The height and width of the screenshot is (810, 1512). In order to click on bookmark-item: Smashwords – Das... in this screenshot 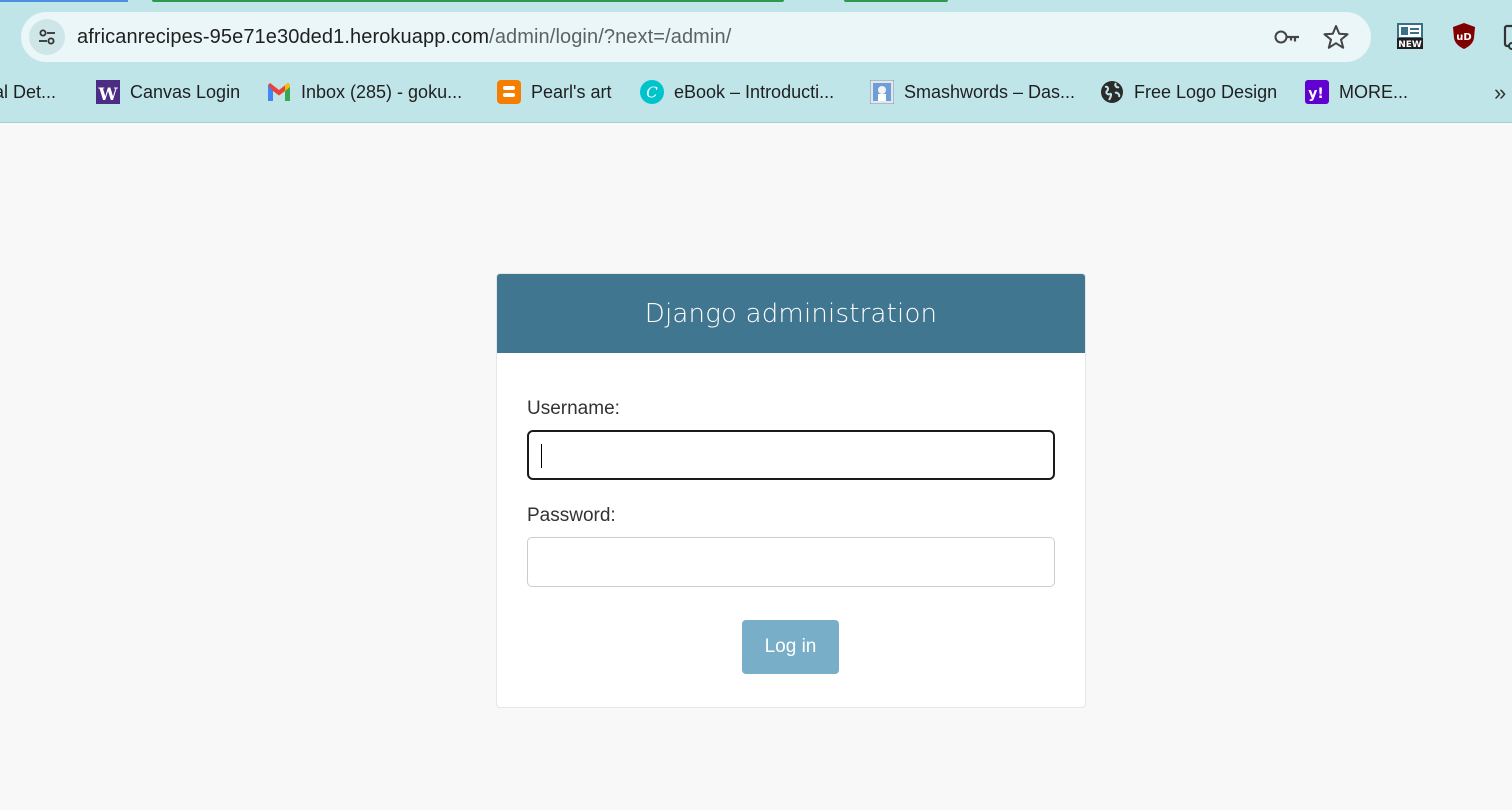, I will do `click(972, 92)`.